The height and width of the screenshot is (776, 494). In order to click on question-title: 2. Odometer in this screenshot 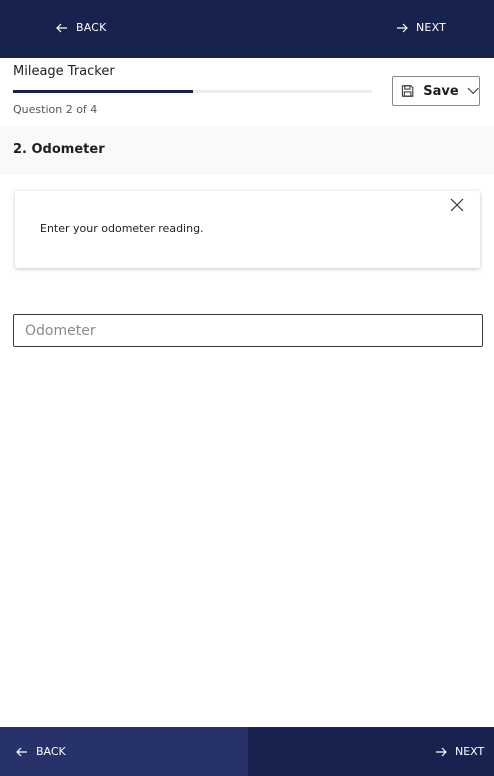, I will do `click(59, 149)`.